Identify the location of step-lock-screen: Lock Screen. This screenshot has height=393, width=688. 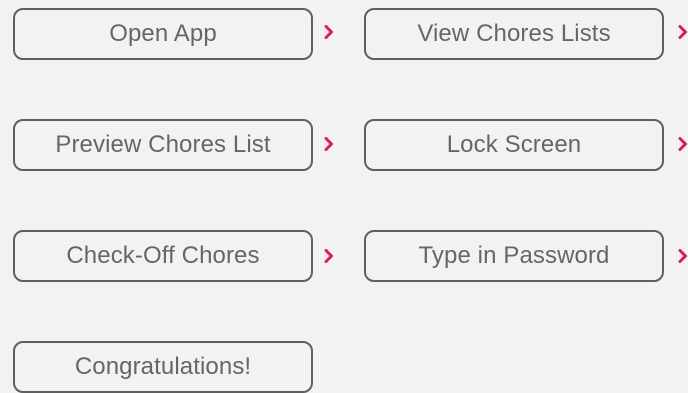
(514, 145).